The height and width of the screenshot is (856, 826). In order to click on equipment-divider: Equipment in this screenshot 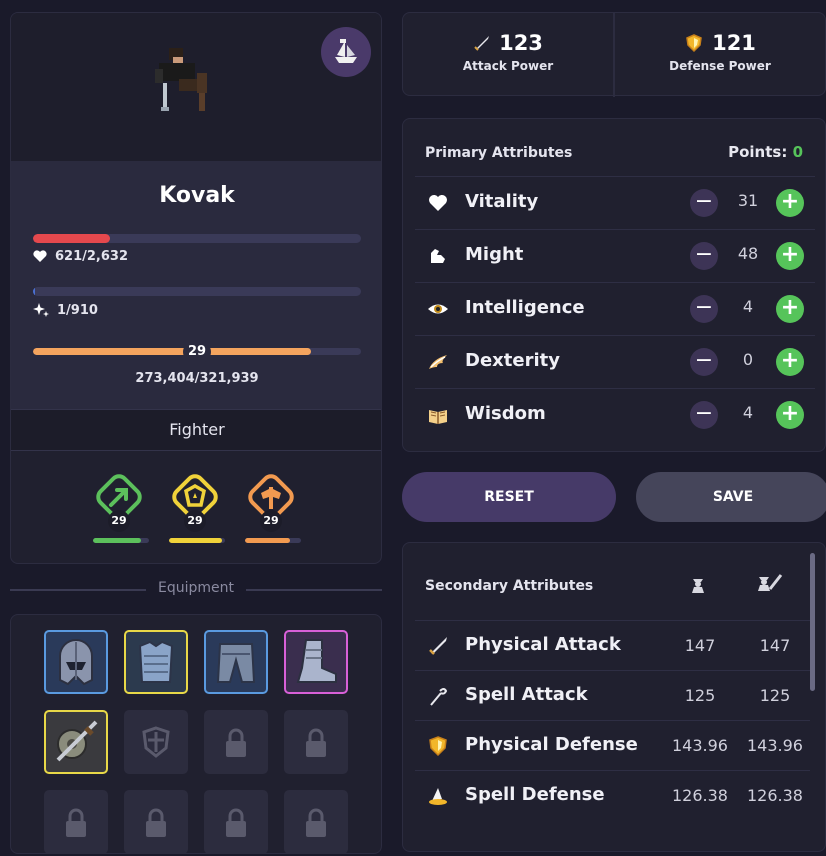, I will do `click(196, 590)`.